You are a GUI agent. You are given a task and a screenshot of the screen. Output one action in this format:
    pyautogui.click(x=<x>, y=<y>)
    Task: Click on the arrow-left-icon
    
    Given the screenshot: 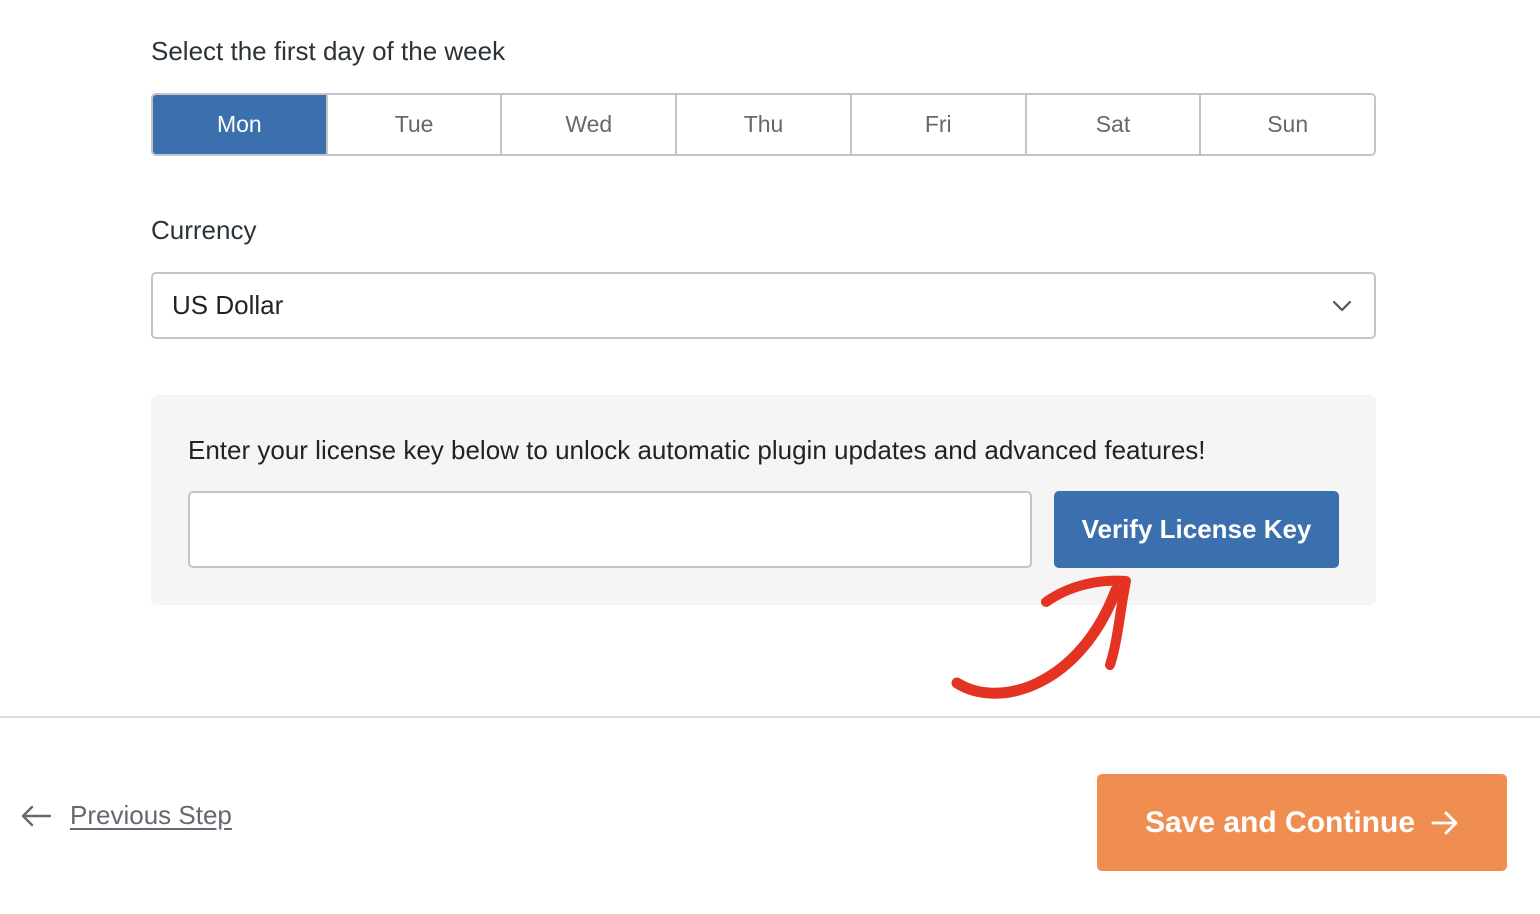 What is the action you would take?
    pyautogui.click(x=36, y=815)
    